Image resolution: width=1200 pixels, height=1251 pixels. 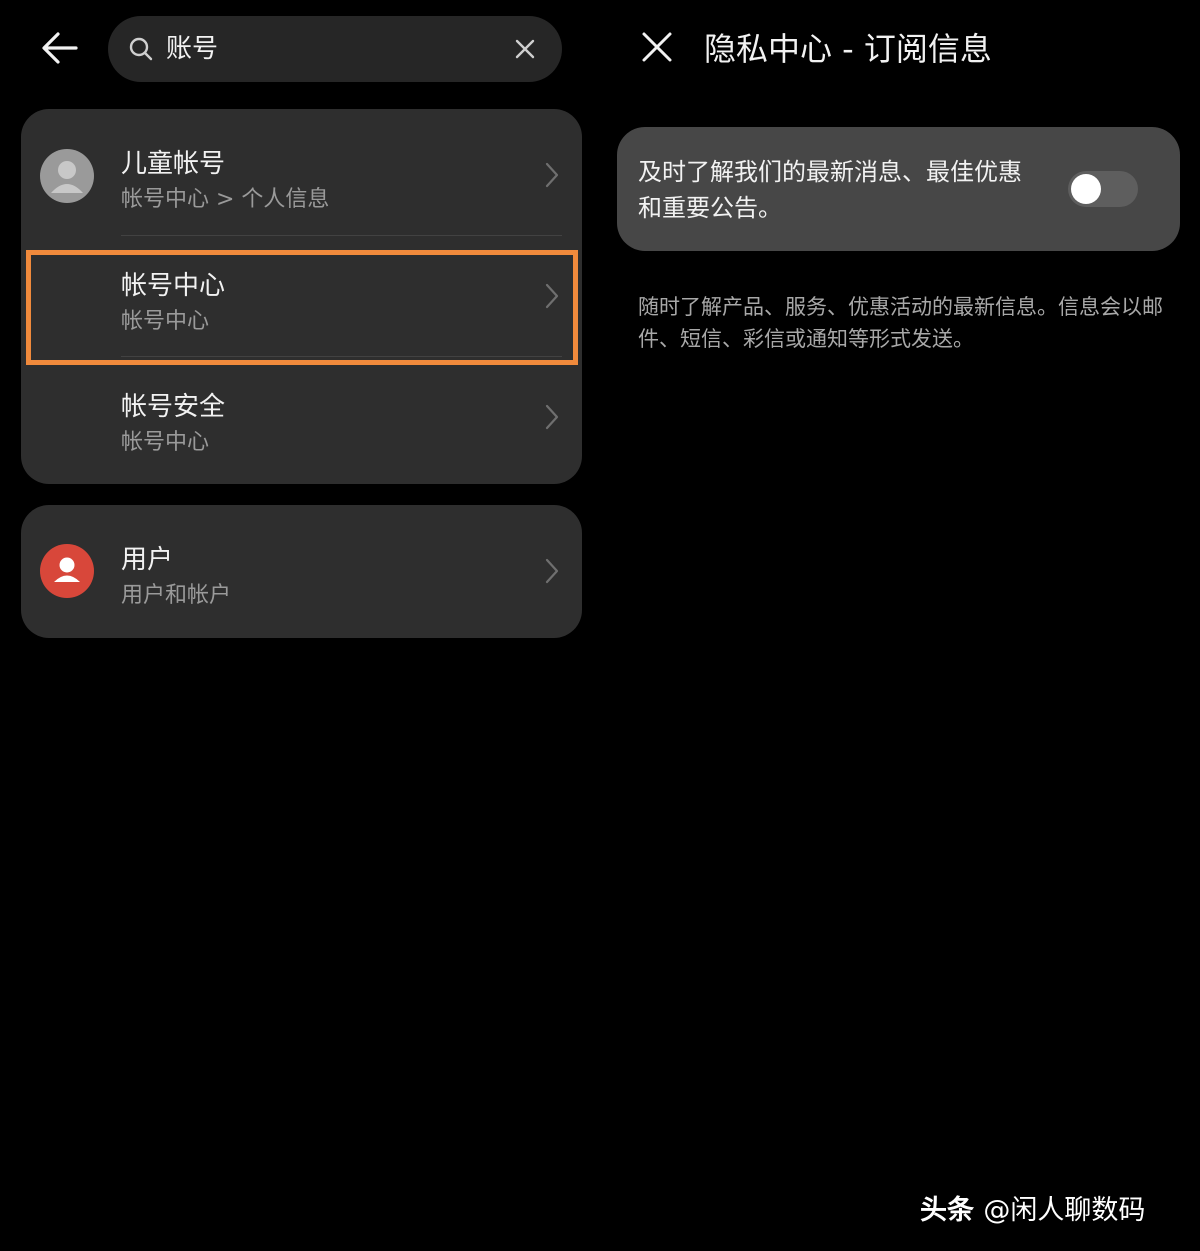 I want to click on user-avatar-icon, so click(x=67, y=571).